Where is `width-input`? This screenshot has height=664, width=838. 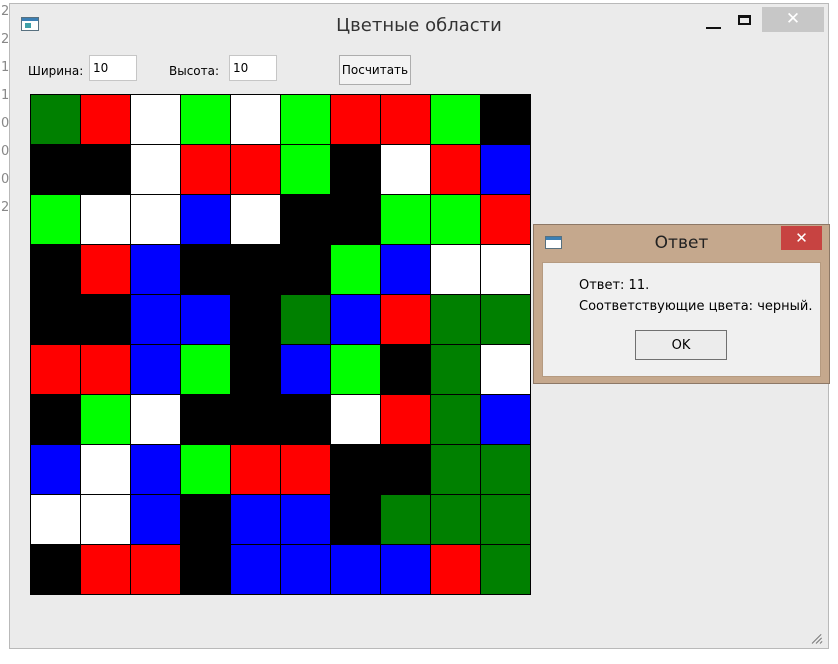 width-input is located at coordinates (113, 68).